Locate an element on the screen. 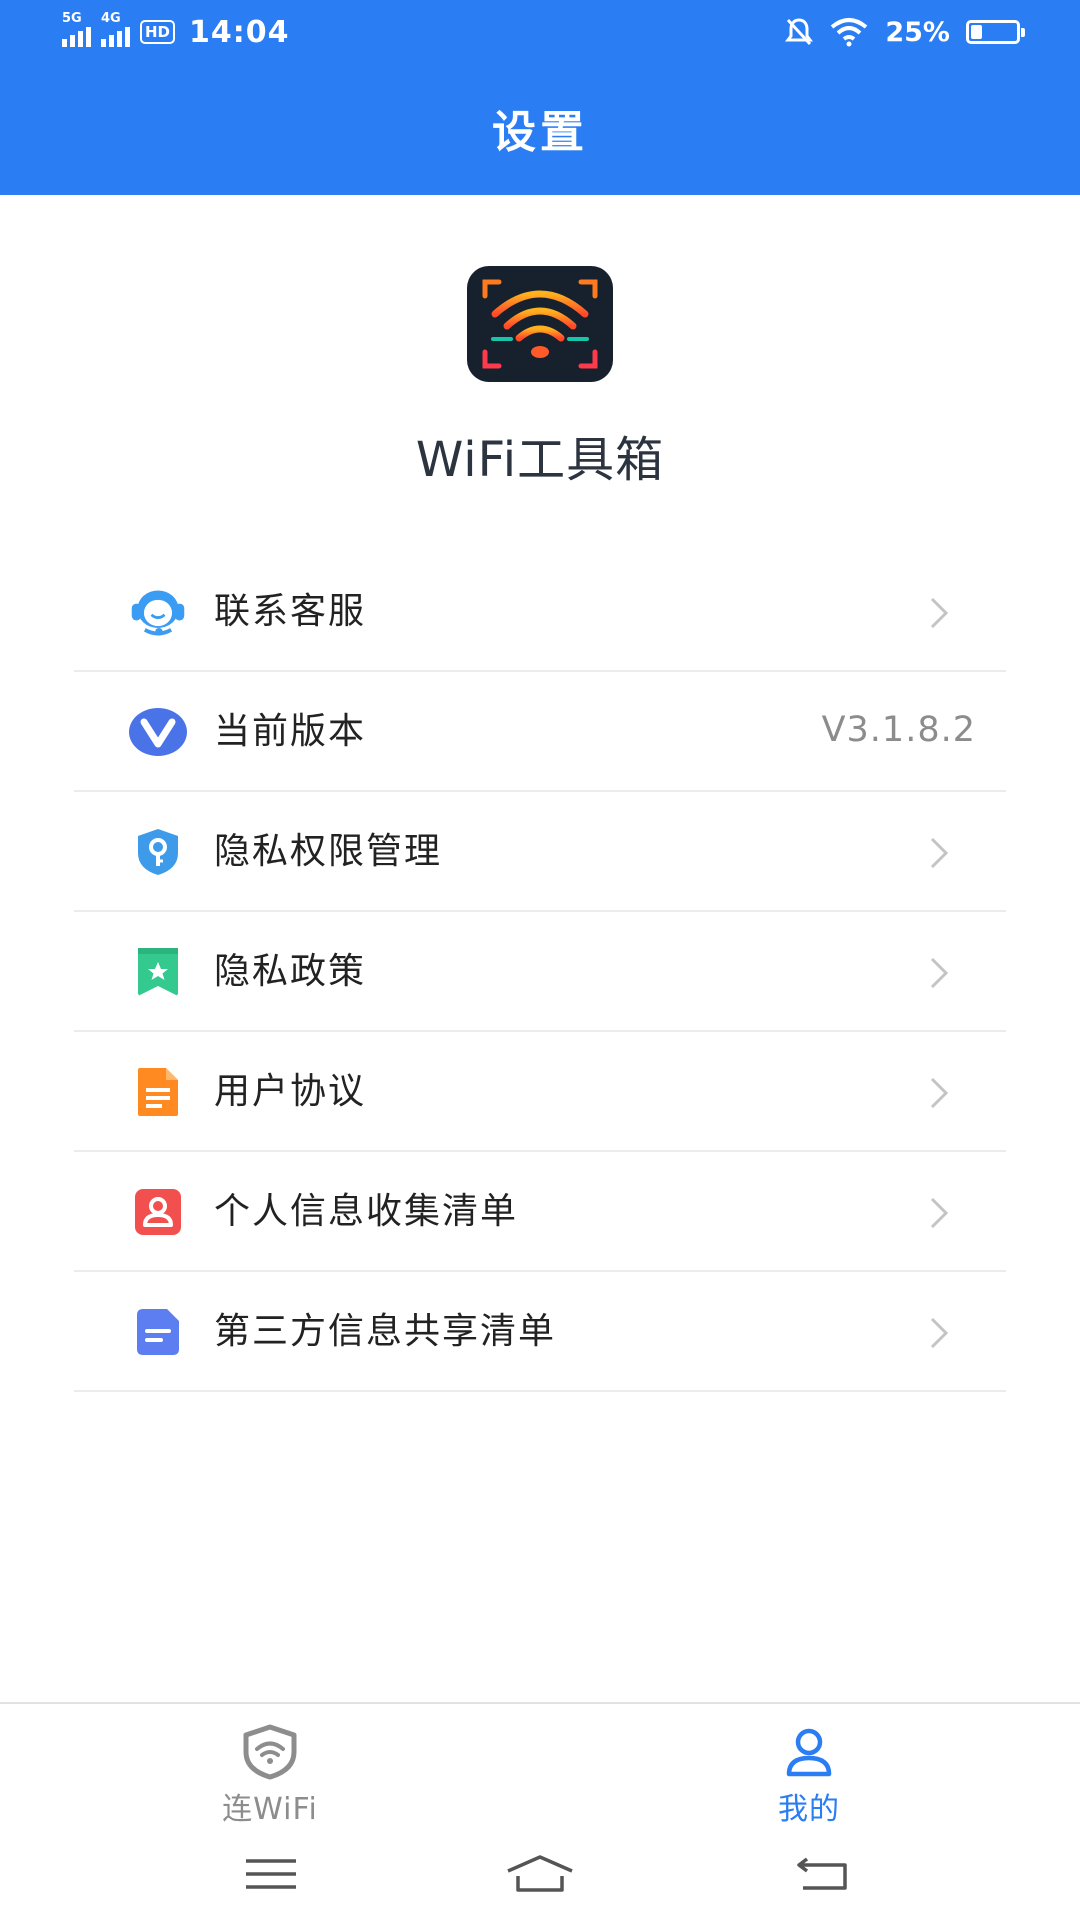 This screenshot has height=1920, width=1080. status-left: 5G 4G HD 14:04 is located at coordinates (176, 31).